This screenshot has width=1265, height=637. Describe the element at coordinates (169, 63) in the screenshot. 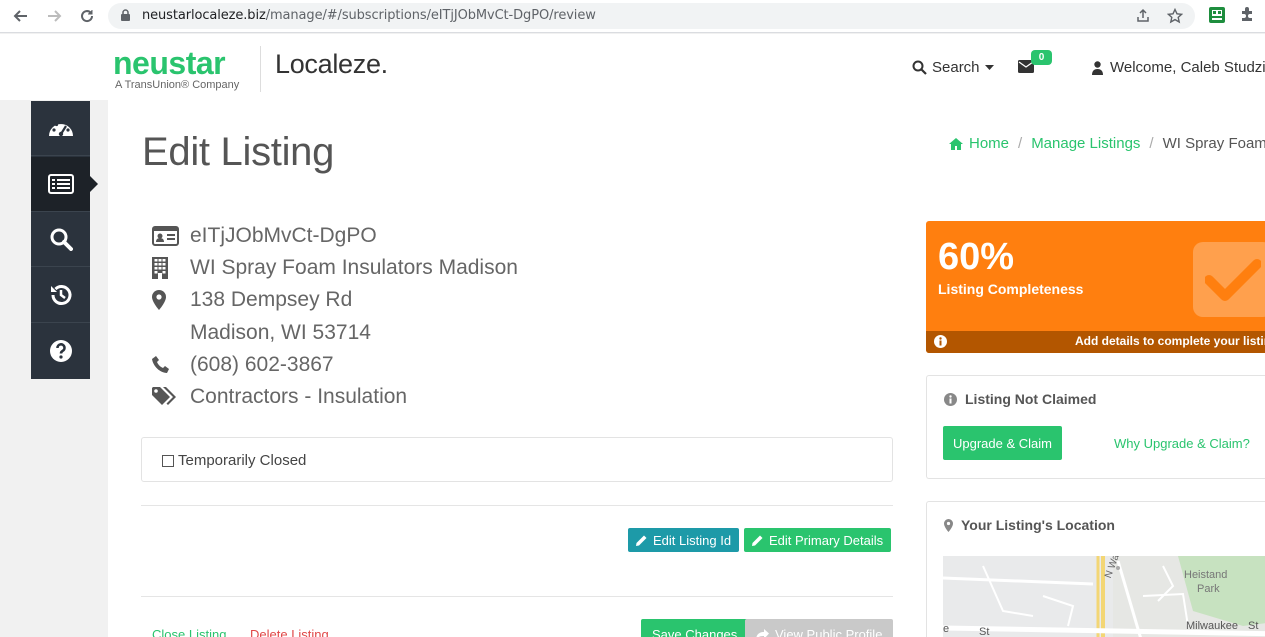

I see `neustar-logo: neustar` at that location.